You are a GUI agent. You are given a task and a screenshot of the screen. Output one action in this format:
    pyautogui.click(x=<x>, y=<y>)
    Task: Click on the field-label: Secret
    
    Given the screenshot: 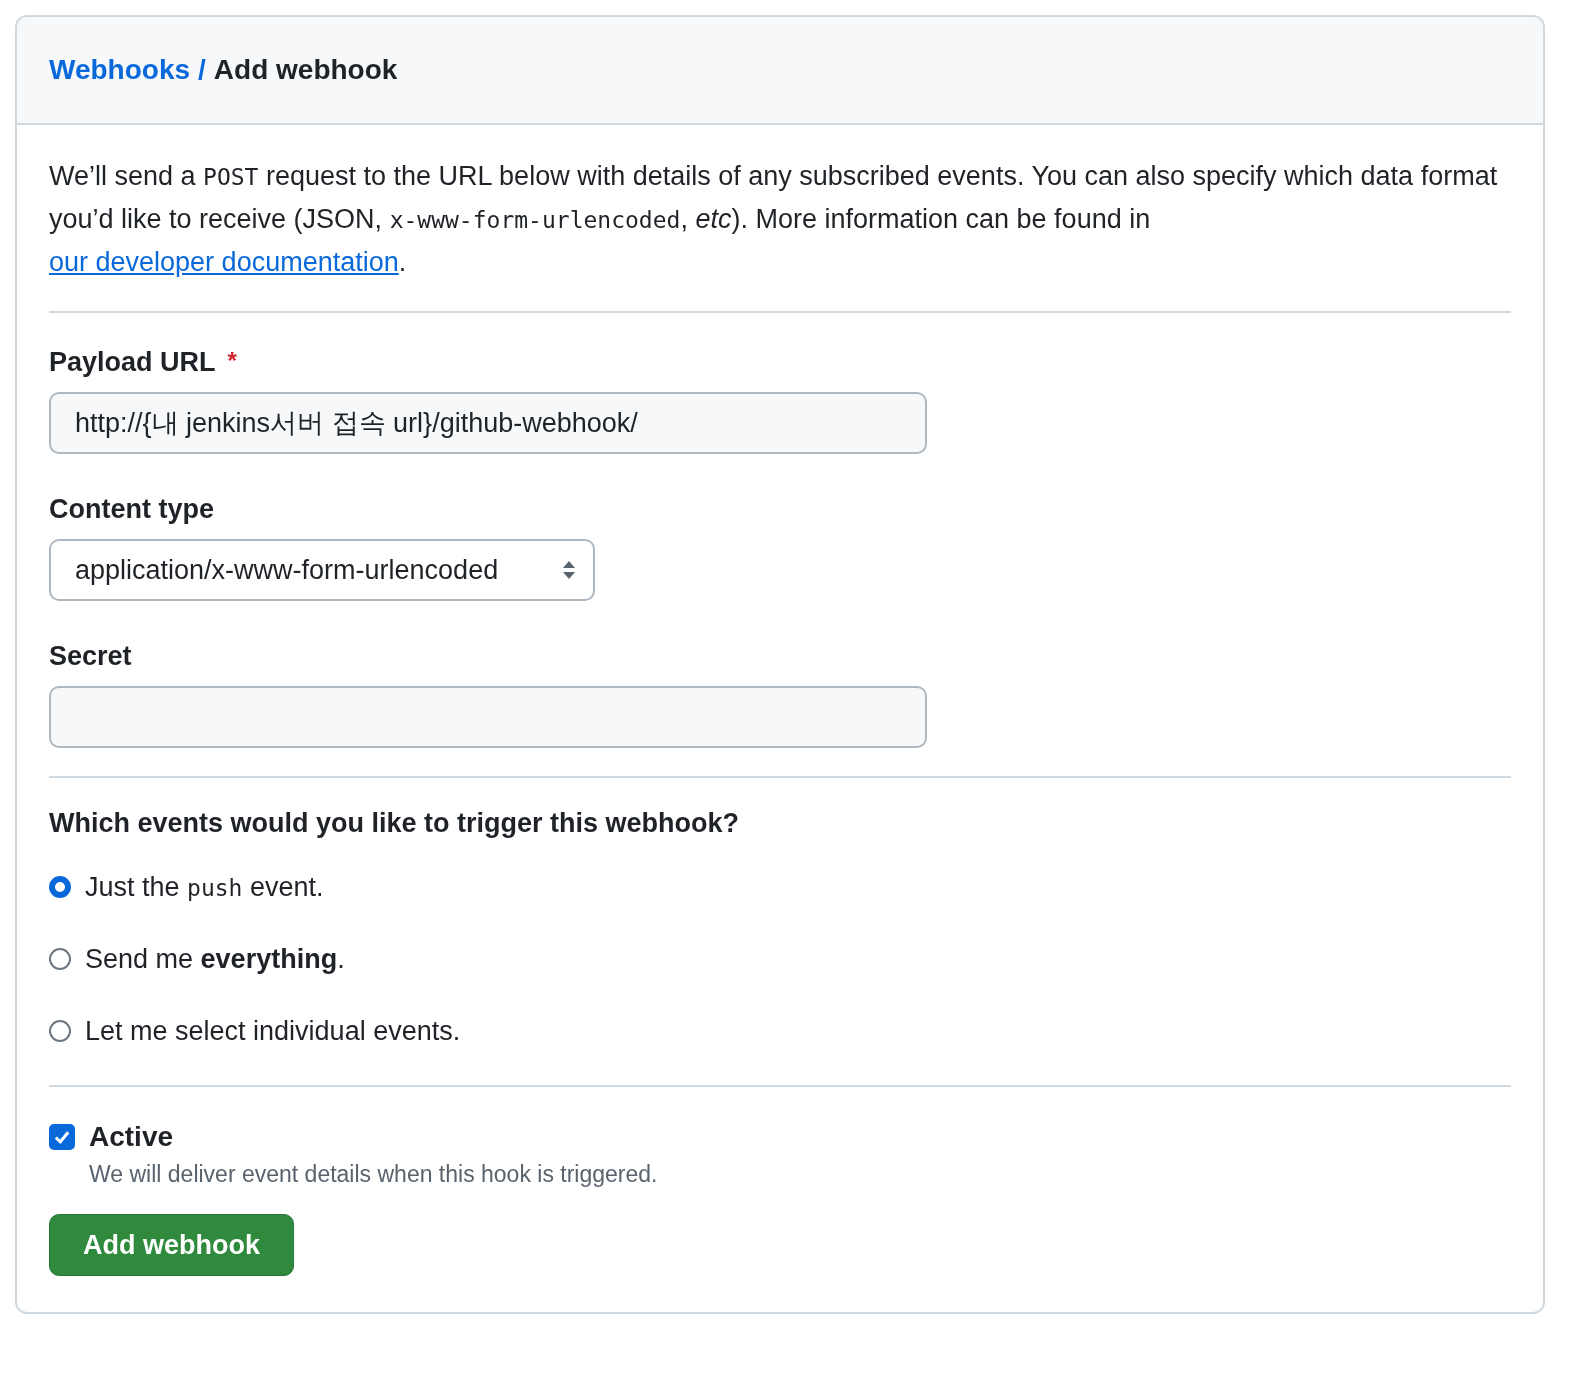 What is the action you would take?
    pyautogui.click(x=90, y=656)
    